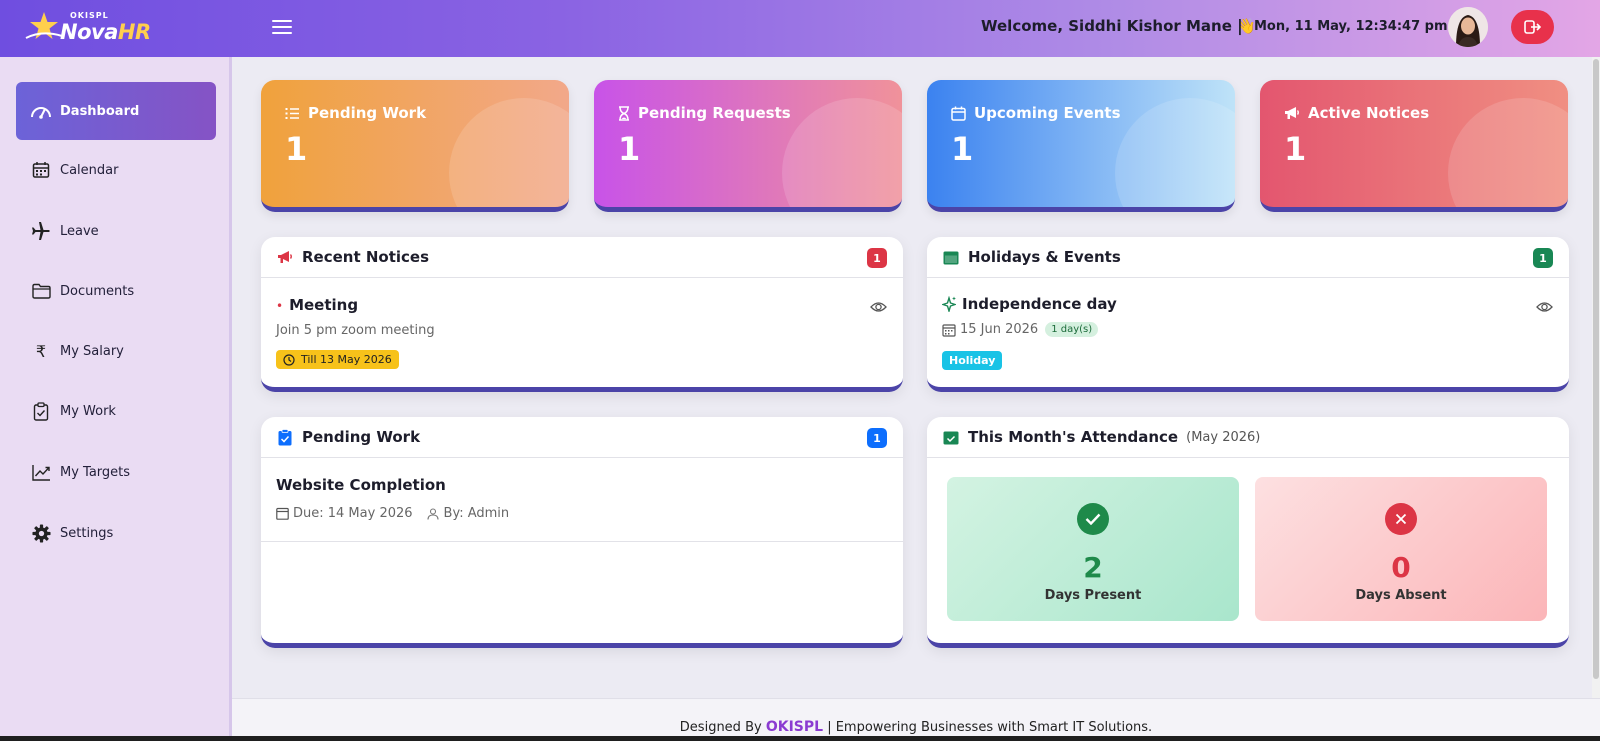 This screenshot has height=741, width=1600. Describe the element at coordinates (116, 231) in the screenshot. I see `sidebar-item-leave: Leave` at that location.